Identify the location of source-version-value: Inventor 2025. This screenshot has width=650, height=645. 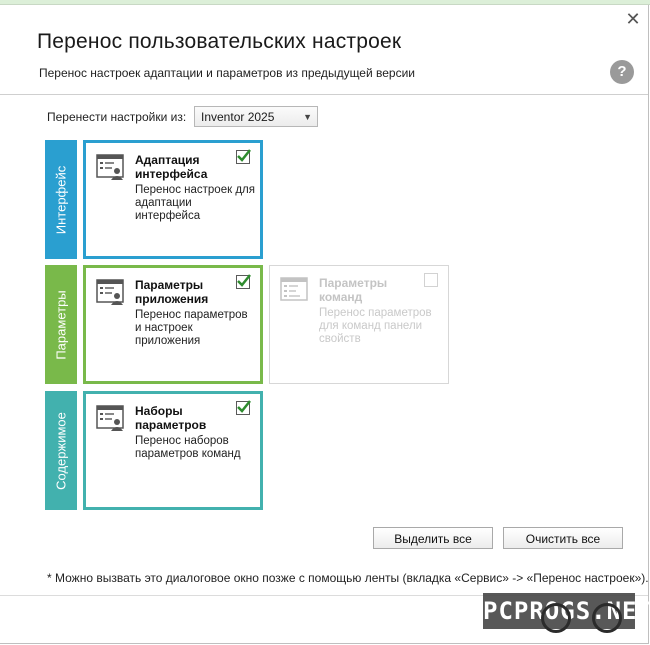
(238, 117).